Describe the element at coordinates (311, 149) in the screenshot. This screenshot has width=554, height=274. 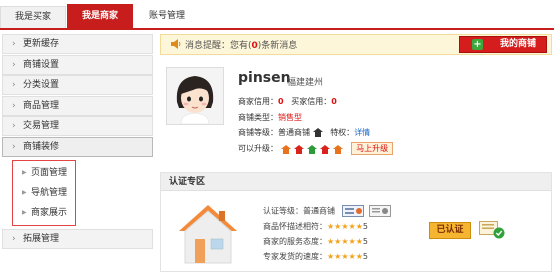
I see `level-houses-icon` at that location.